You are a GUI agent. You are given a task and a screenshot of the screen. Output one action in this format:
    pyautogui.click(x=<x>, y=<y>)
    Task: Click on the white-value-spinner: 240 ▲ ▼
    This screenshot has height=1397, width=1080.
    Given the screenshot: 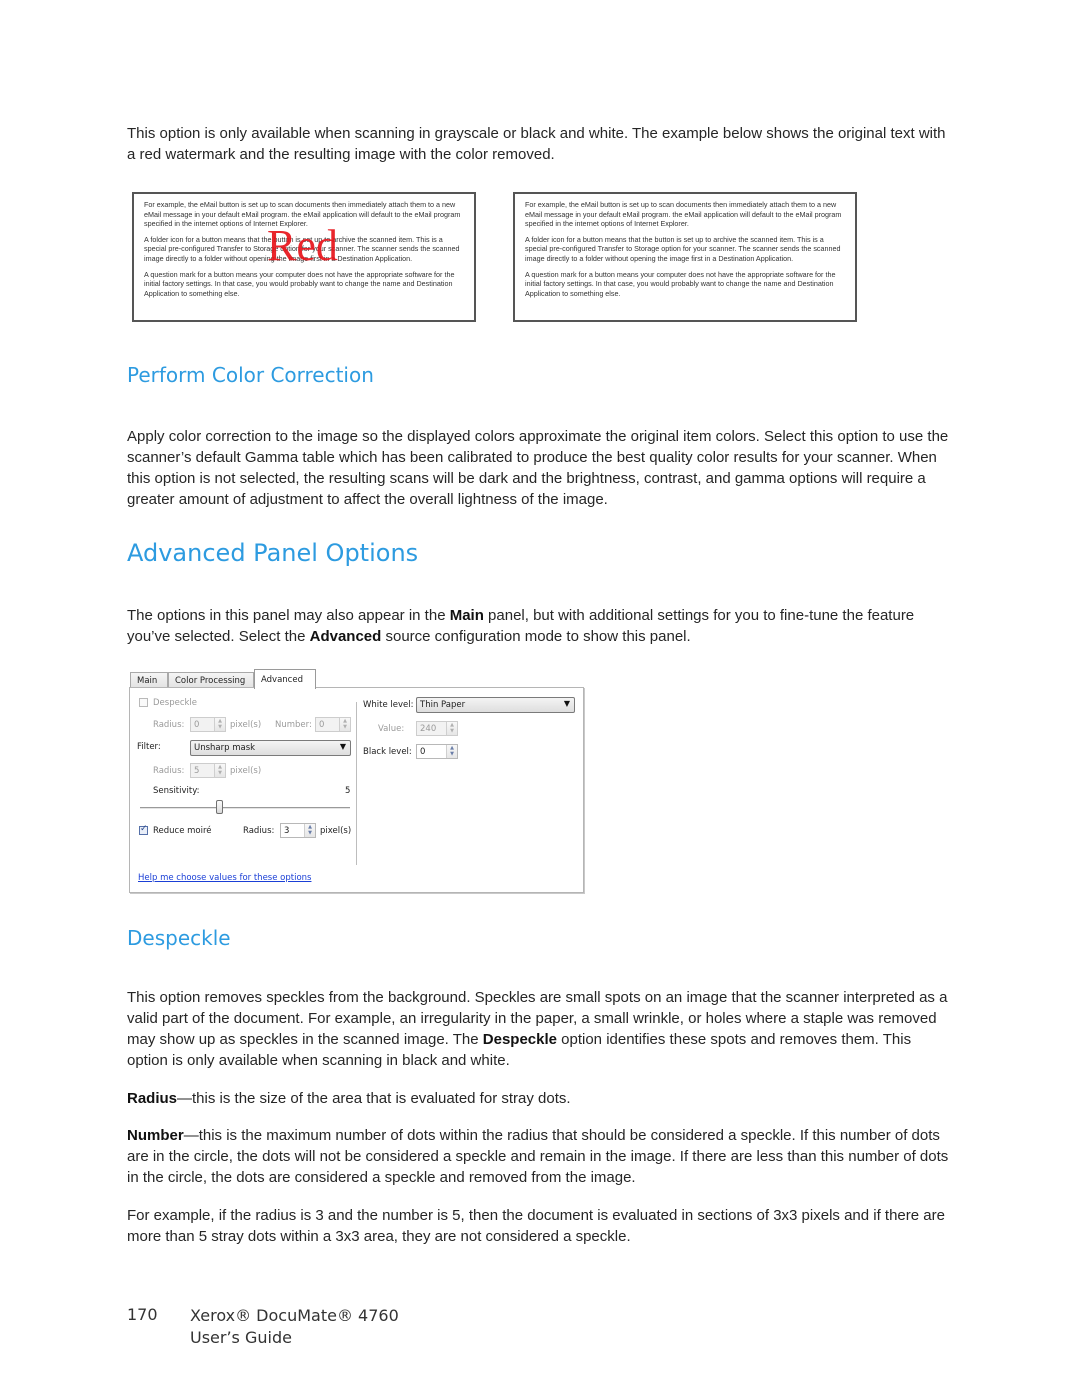 What is the action you would take?
    pyautogui.click(x=437, y=728)
    